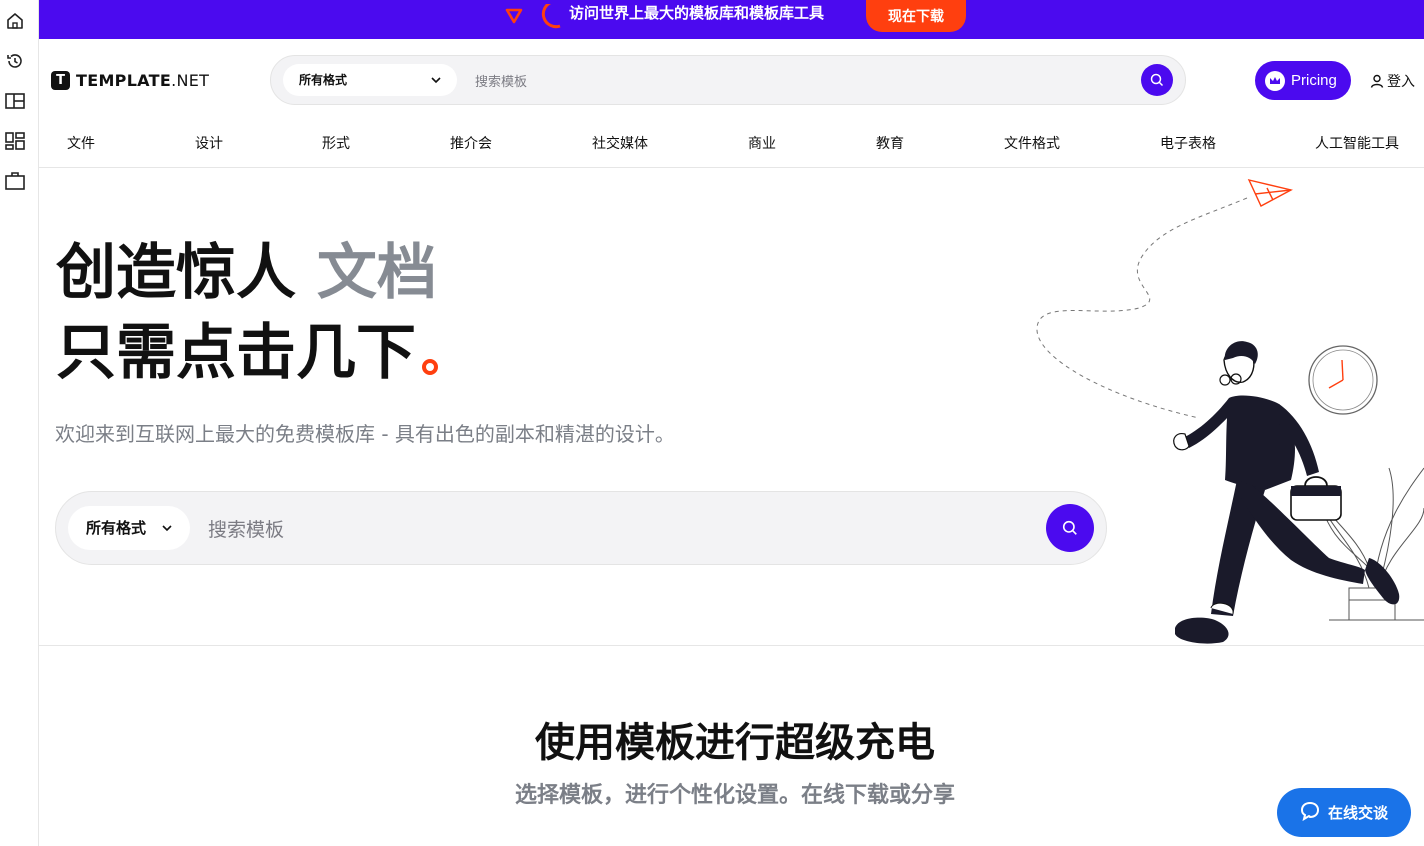 The height and width of the screenshot is (846, 1424). I want to click on nav-item-spreadsheets: 电子表格, so click(1188, 143).